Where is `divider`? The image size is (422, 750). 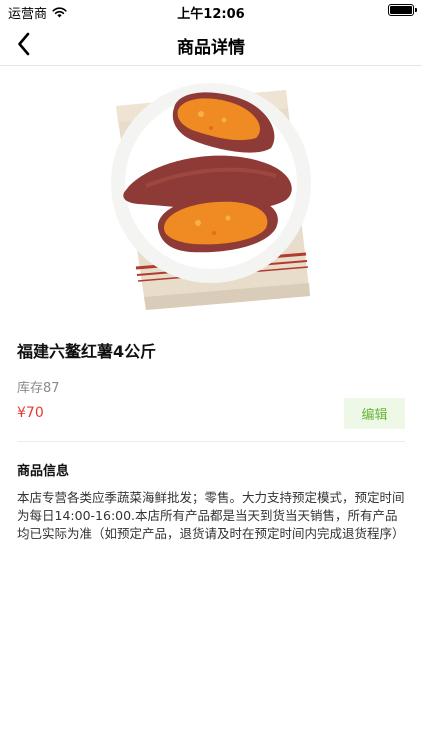 divider is located at coordinates (211, 441).